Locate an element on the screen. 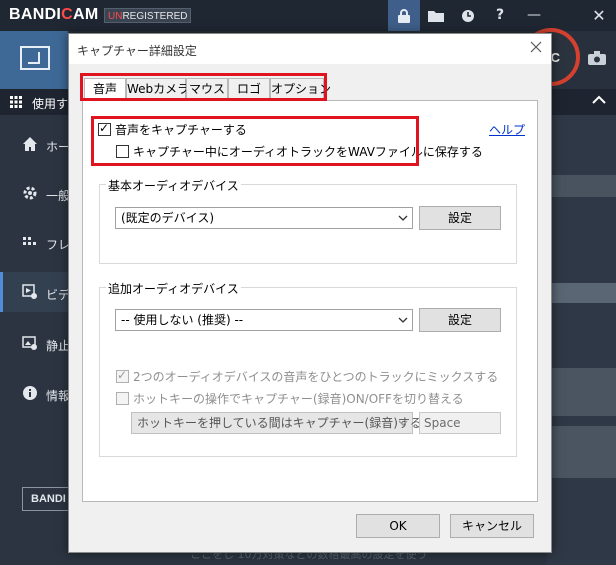 Image resolution: width=616 pixels, height=565 pixels. basic-audio-device-title: 基本オーディオデバイス is located at coordinates (173, 185).